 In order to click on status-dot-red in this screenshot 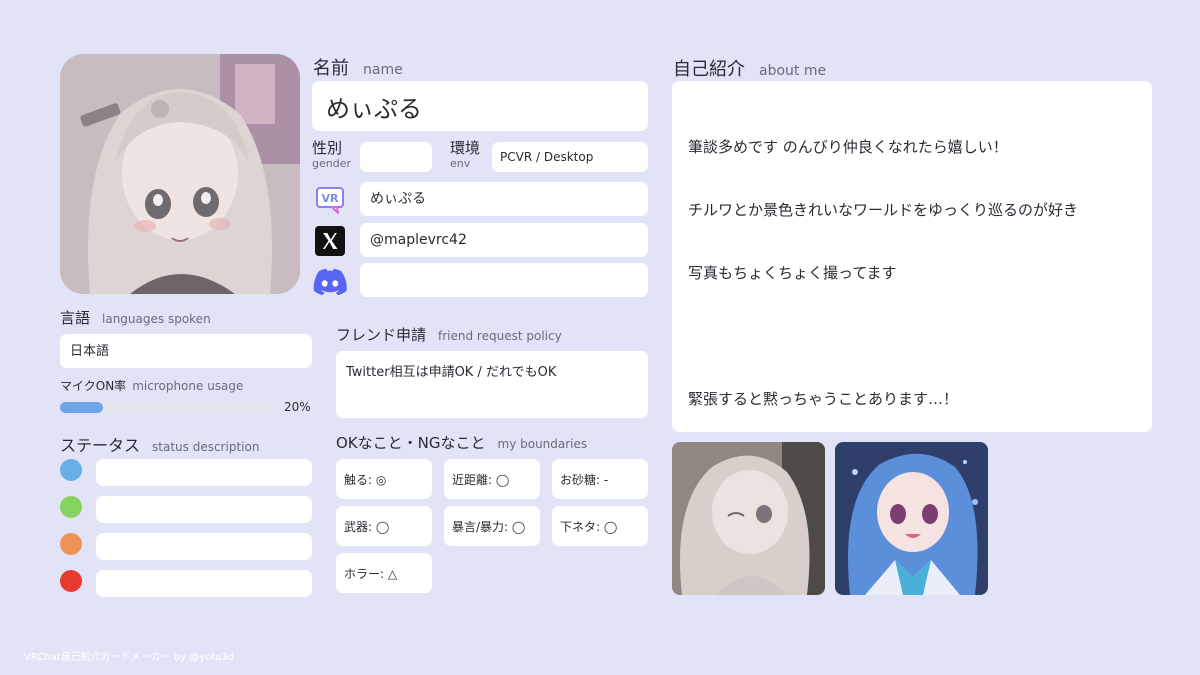, I will do `click(71, 581)`.